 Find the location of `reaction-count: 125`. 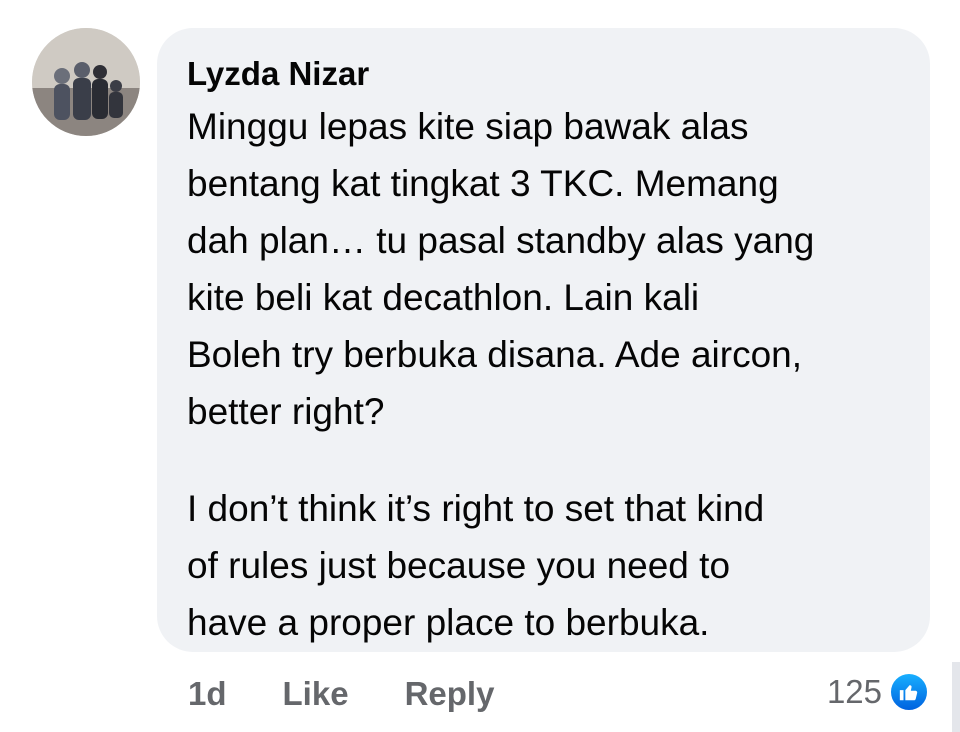

reaction-count: 125 is located at coordinates (854, 691).